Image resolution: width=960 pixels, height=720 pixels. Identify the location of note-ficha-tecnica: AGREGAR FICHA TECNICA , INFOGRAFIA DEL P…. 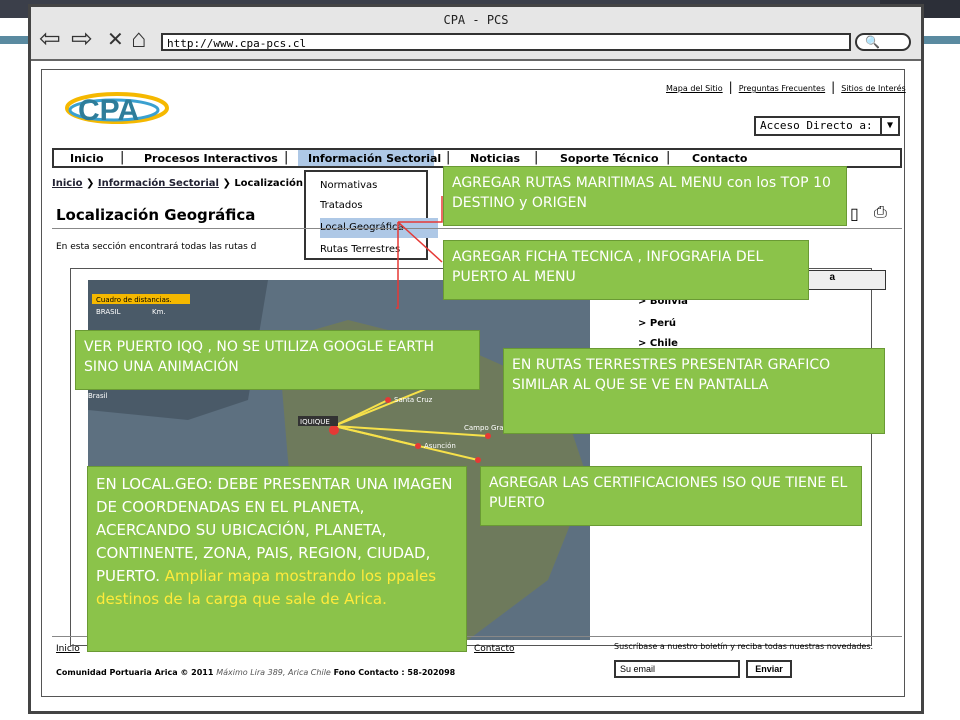
(626, 270).